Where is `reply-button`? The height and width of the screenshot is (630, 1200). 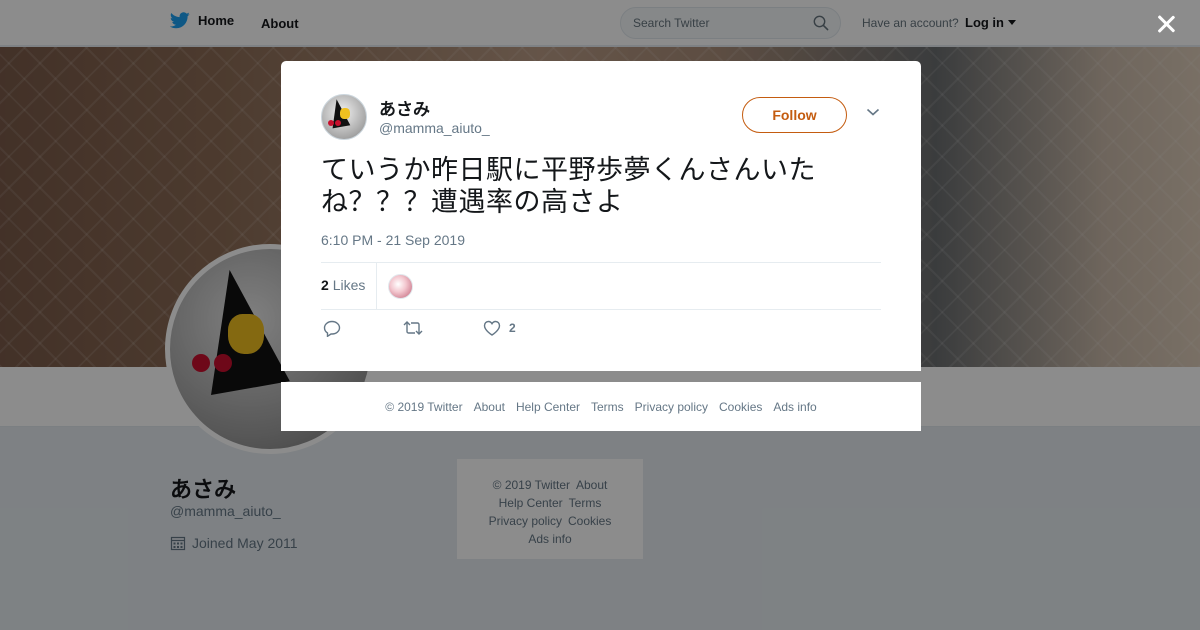 reply-button is located at coordinates (332, 328).